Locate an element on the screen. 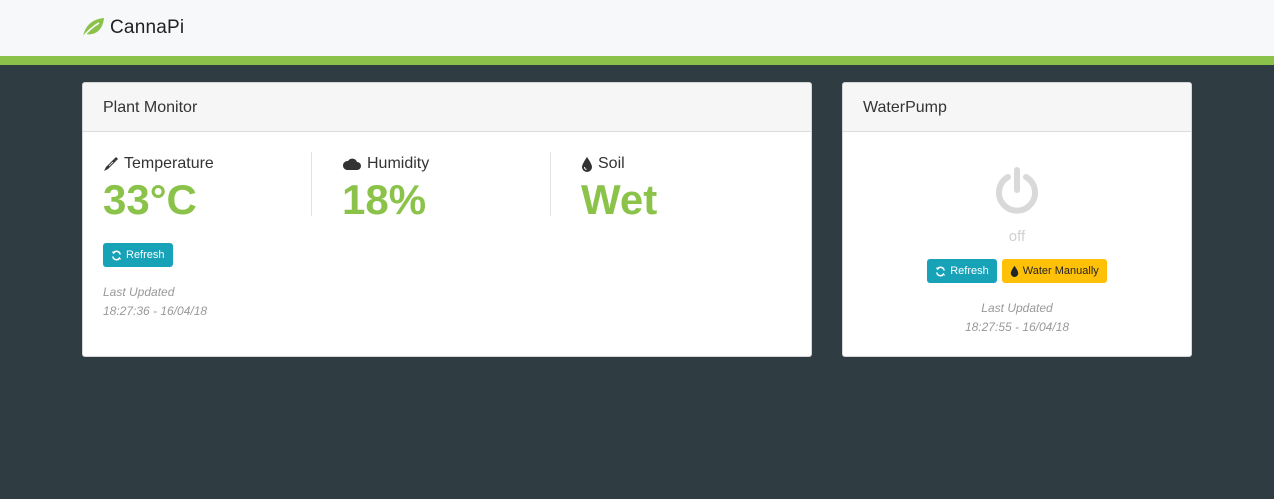 Image resolution: width=1274 pixels, height=499 pixels. water-manually-button: Water Manually is located at coordinates (1054, 271).